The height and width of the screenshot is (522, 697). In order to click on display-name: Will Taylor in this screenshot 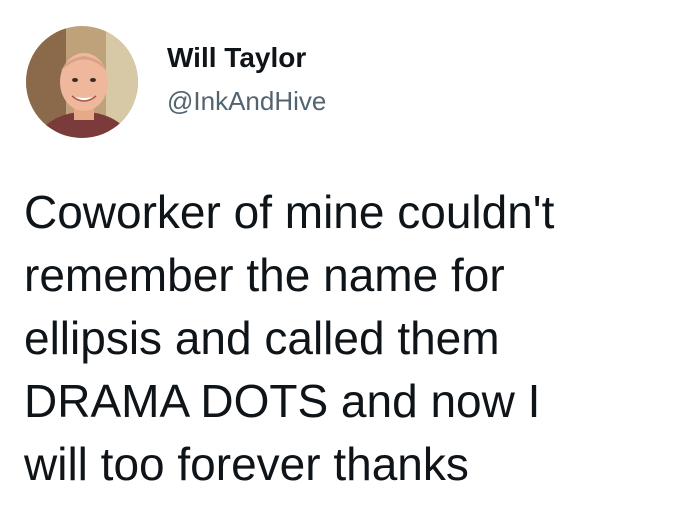, I will do `click(236, 58)`.